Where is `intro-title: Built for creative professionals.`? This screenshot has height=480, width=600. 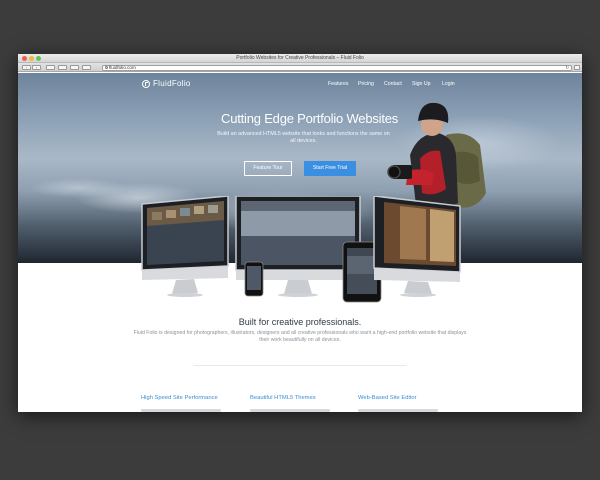 intro-title: Built for creative professionals. is located at coordinates (300, 322).